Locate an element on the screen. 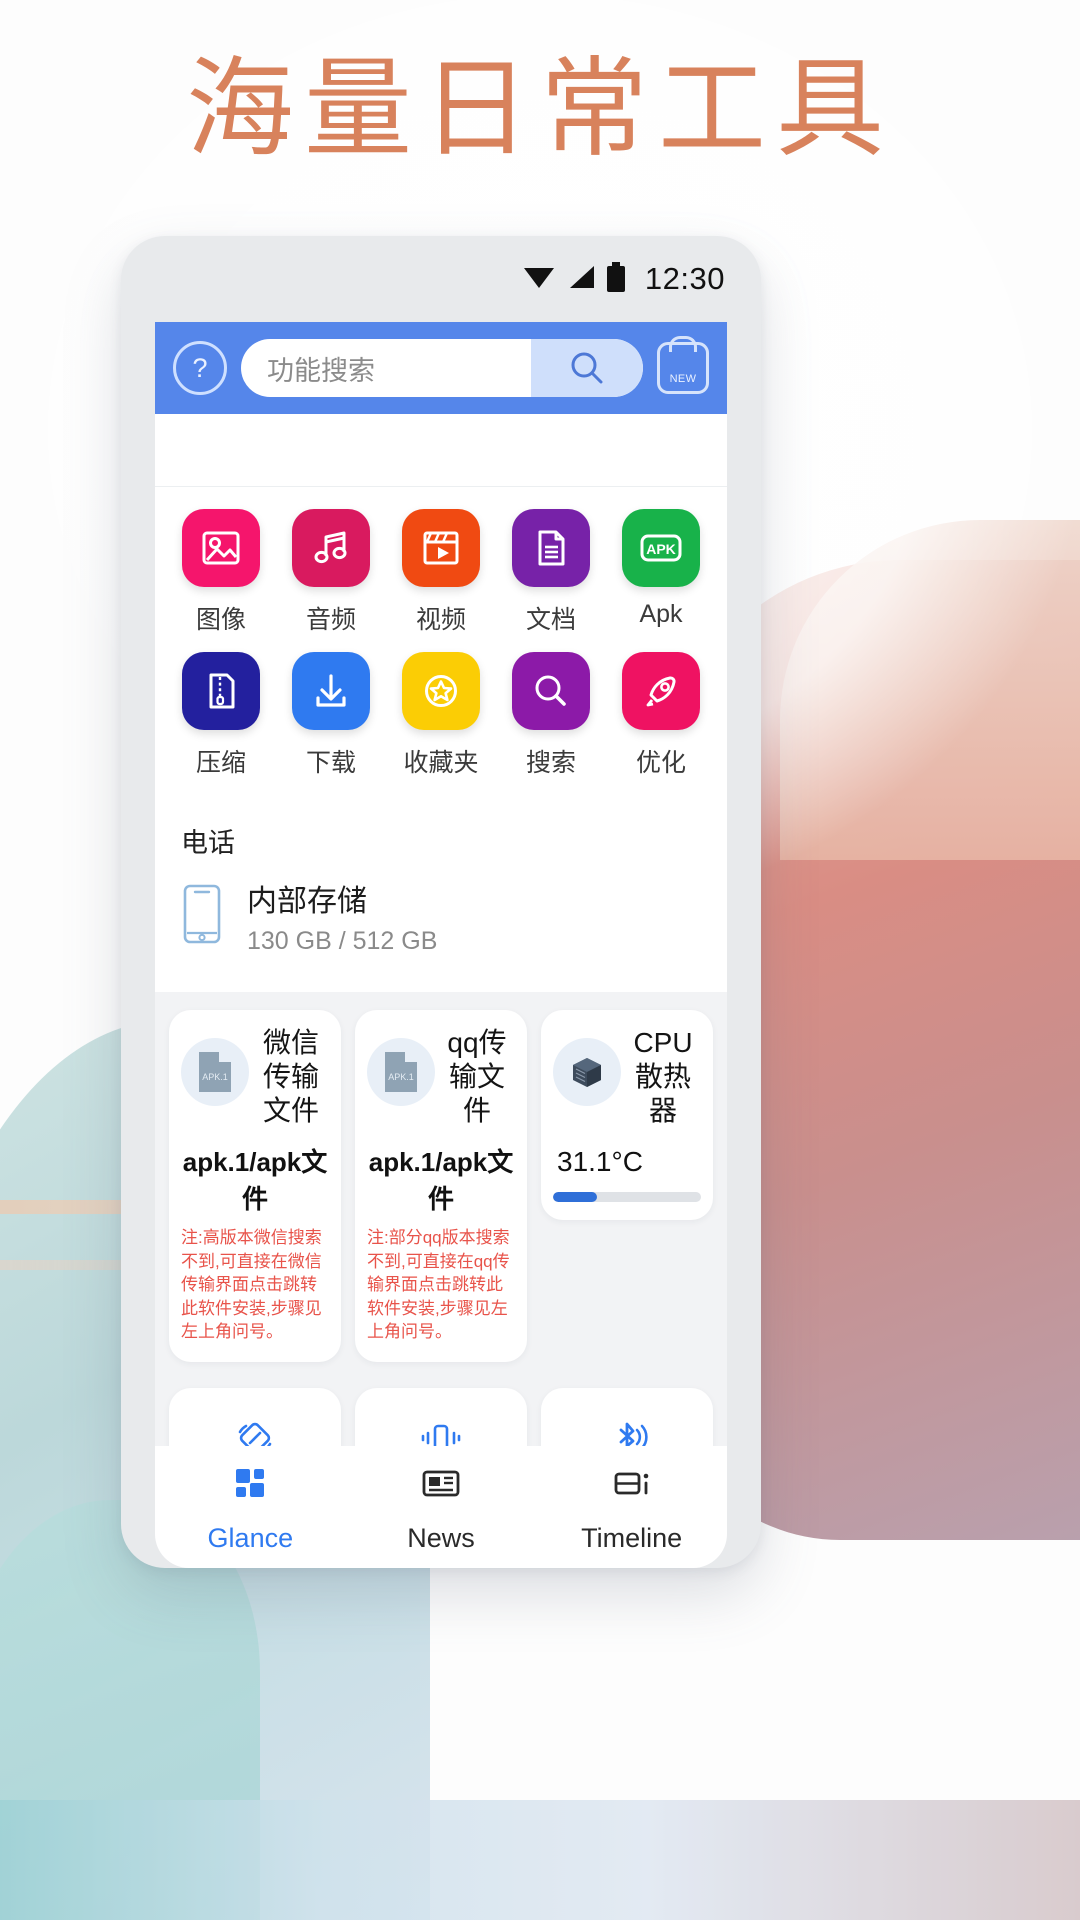 The image size is (1080, 1920). tool-label: 搜索 is located at coordinates (550, 763).